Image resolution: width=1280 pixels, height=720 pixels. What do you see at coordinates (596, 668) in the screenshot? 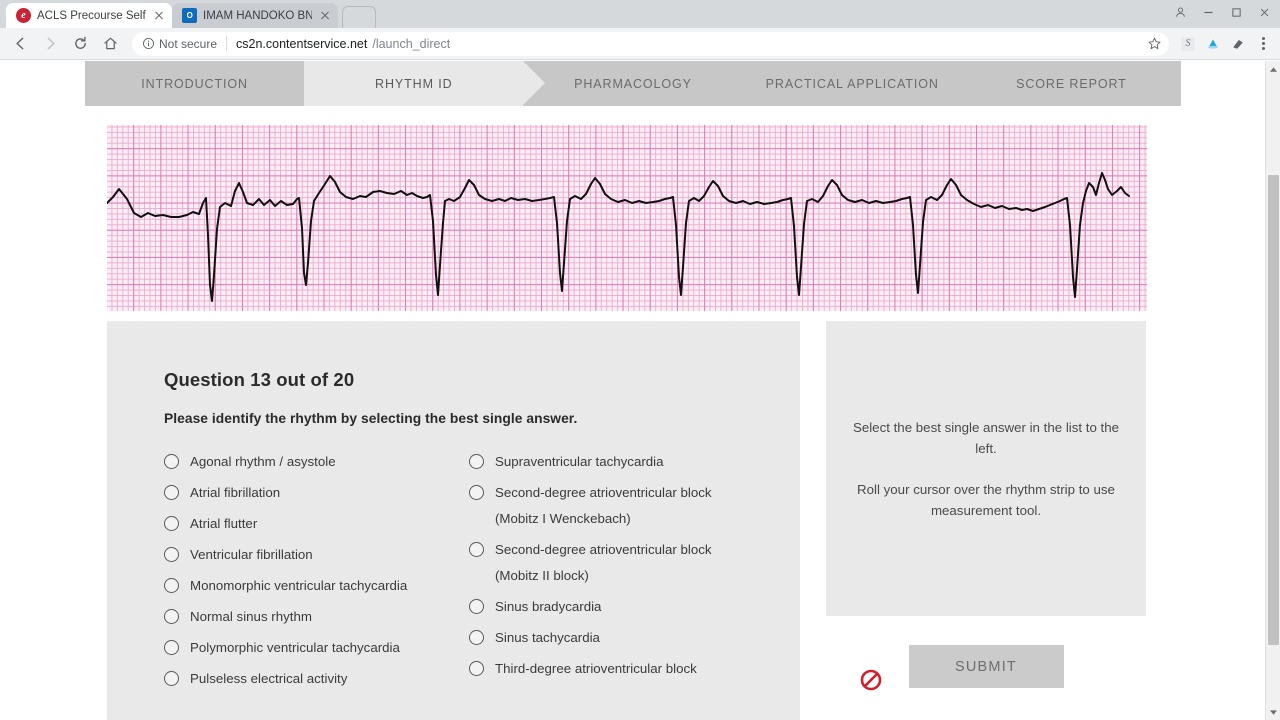
I see `option-label: Third-degree atrioventricular block` at bounding box center [596, 668].